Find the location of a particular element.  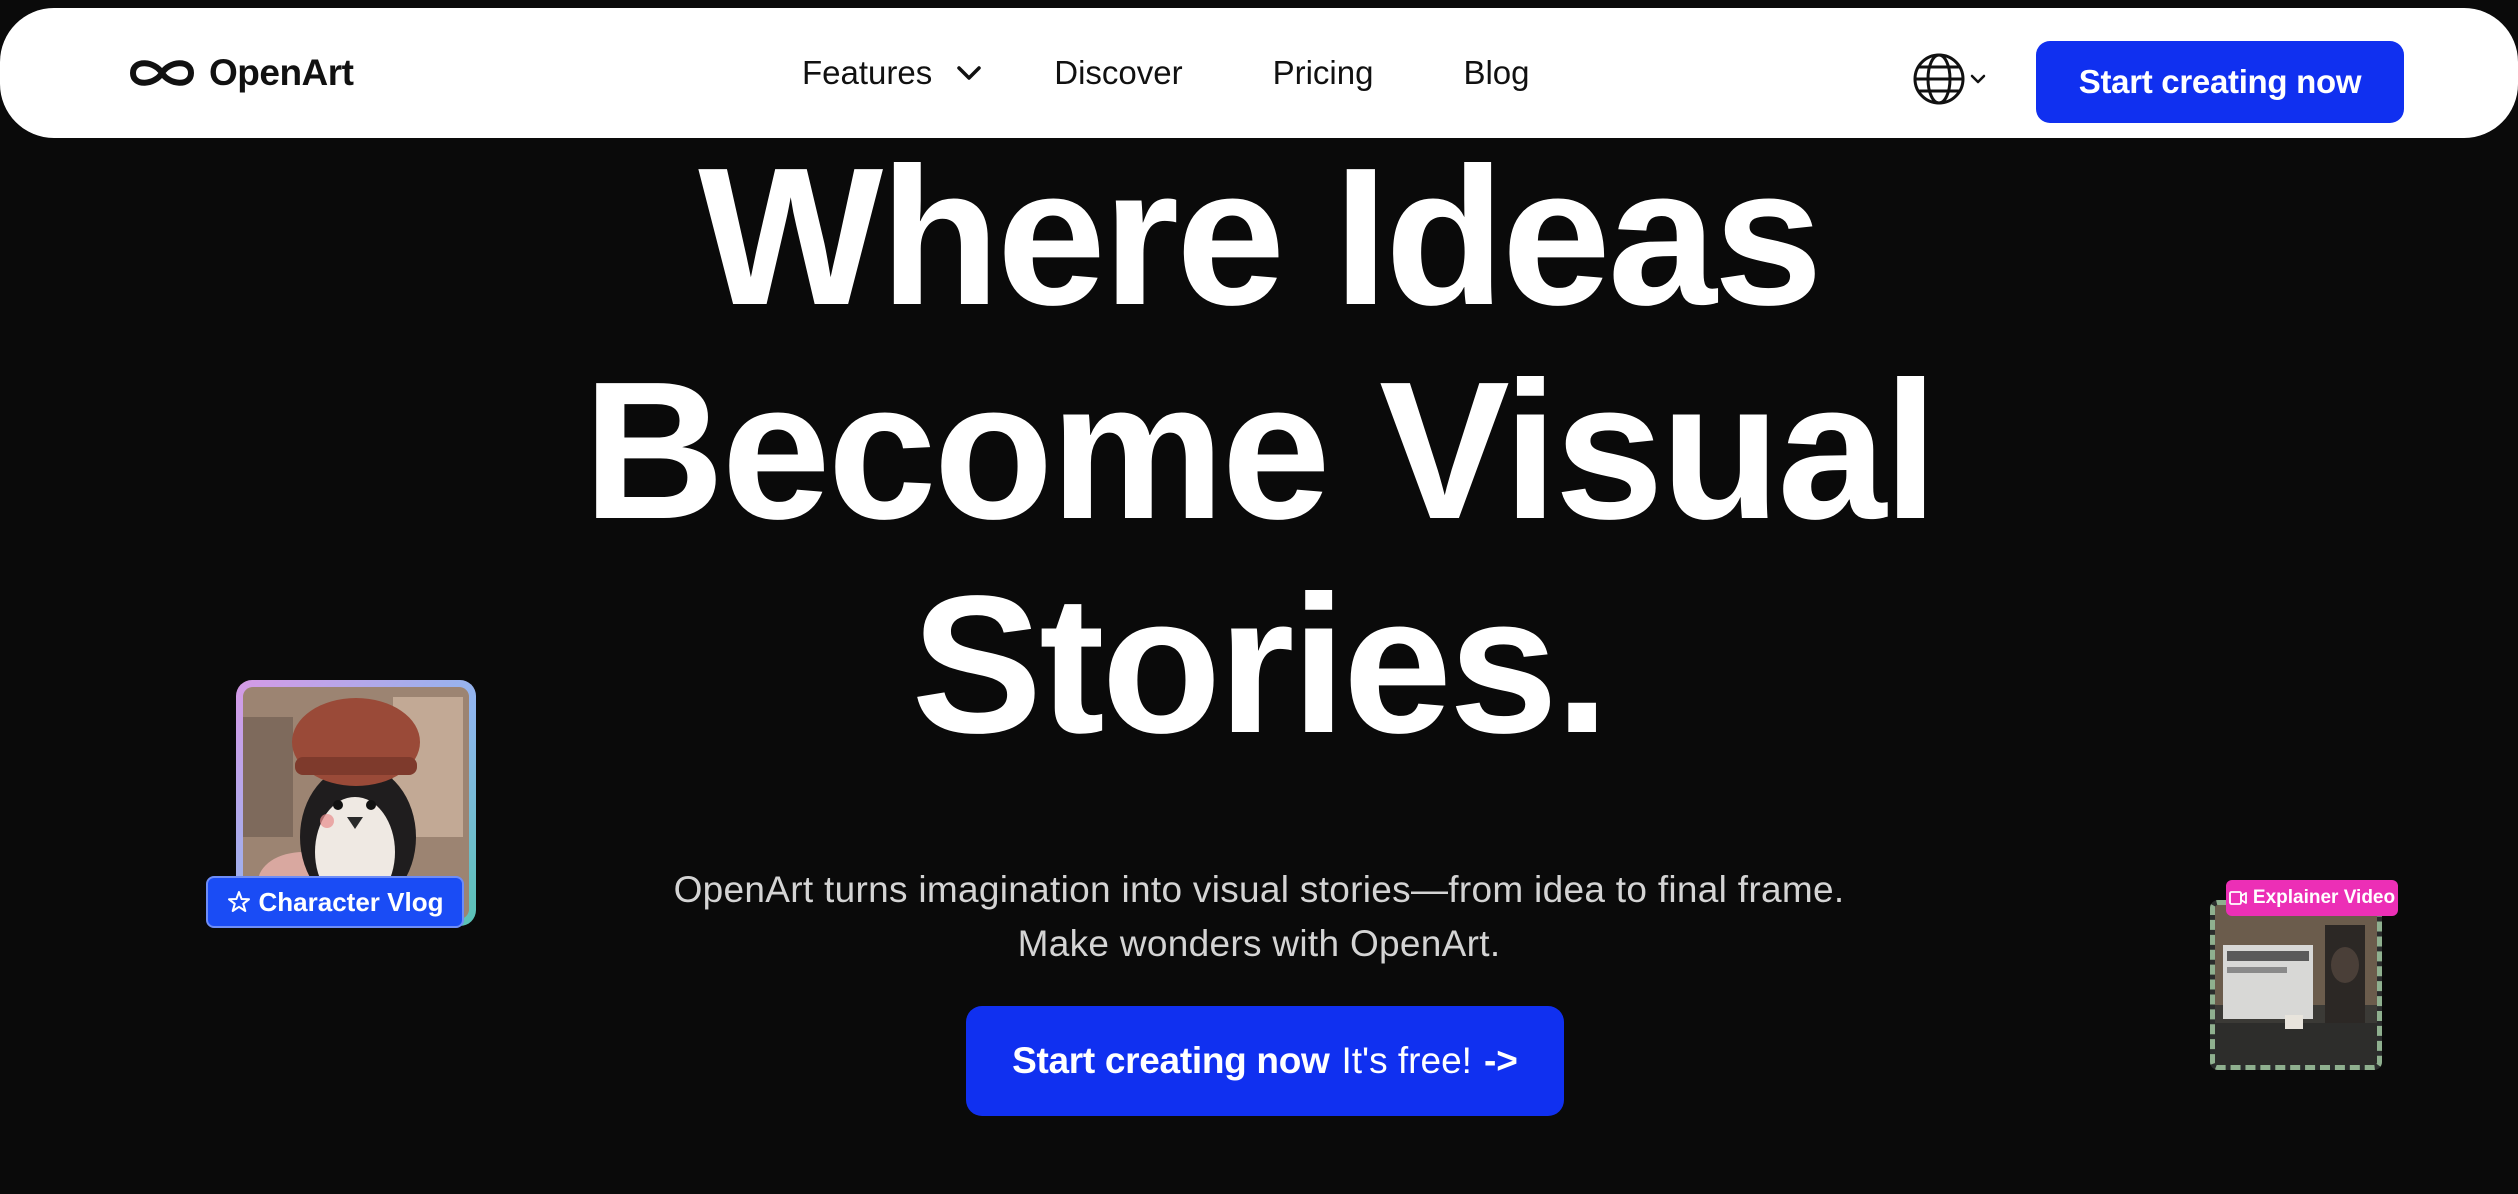

character-vlog-label: Character Vlog is located at coordinates (351, 901).